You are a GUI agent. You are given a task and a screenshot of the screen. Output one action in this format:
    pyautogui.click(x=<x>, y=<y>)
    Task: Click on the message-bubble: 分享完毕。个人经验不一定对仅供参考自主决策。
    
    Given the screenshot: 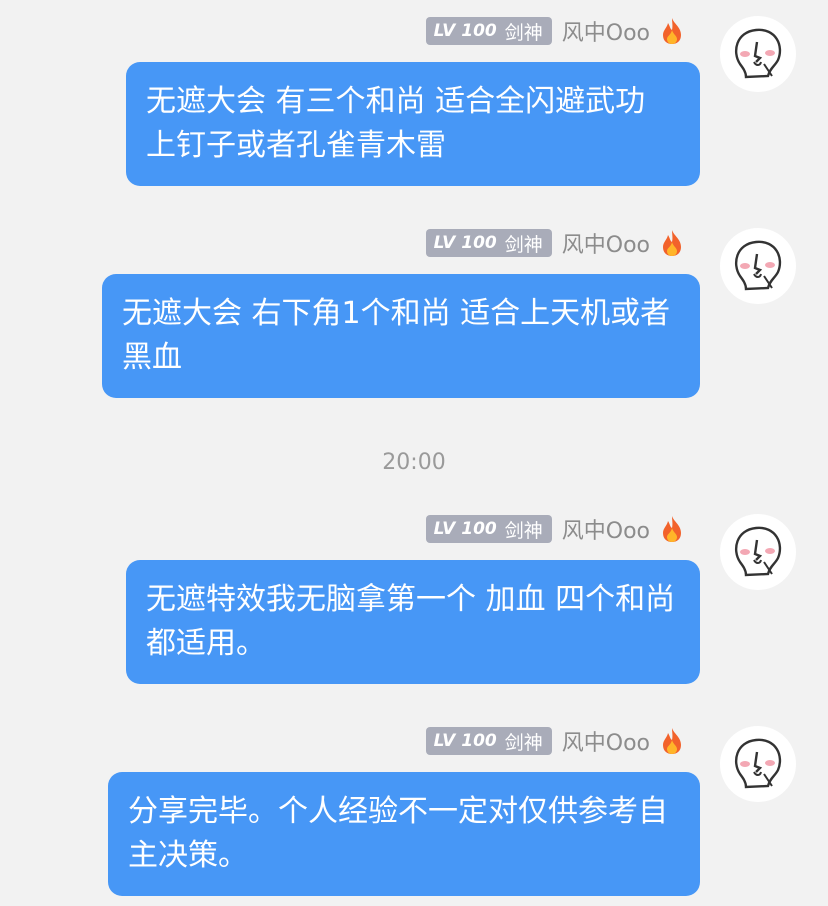 What is the action you would take?
    pyautogui.click(x=404, y=834)
    